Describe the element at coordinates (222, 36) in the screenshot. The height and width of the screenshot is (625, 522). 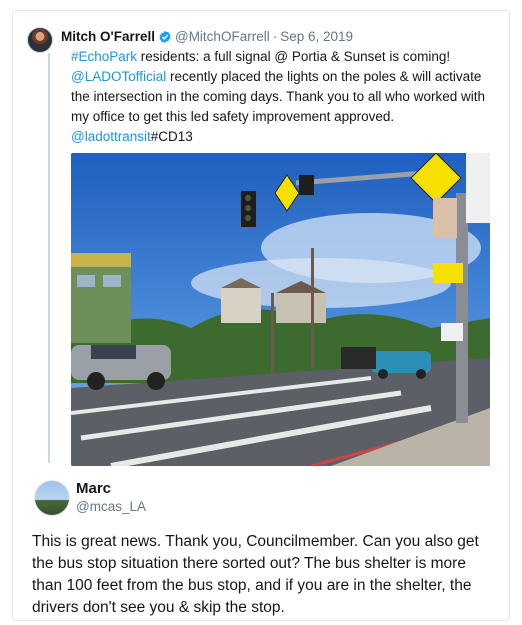
I see `author-handle: @MitchOFarrell` at that location.